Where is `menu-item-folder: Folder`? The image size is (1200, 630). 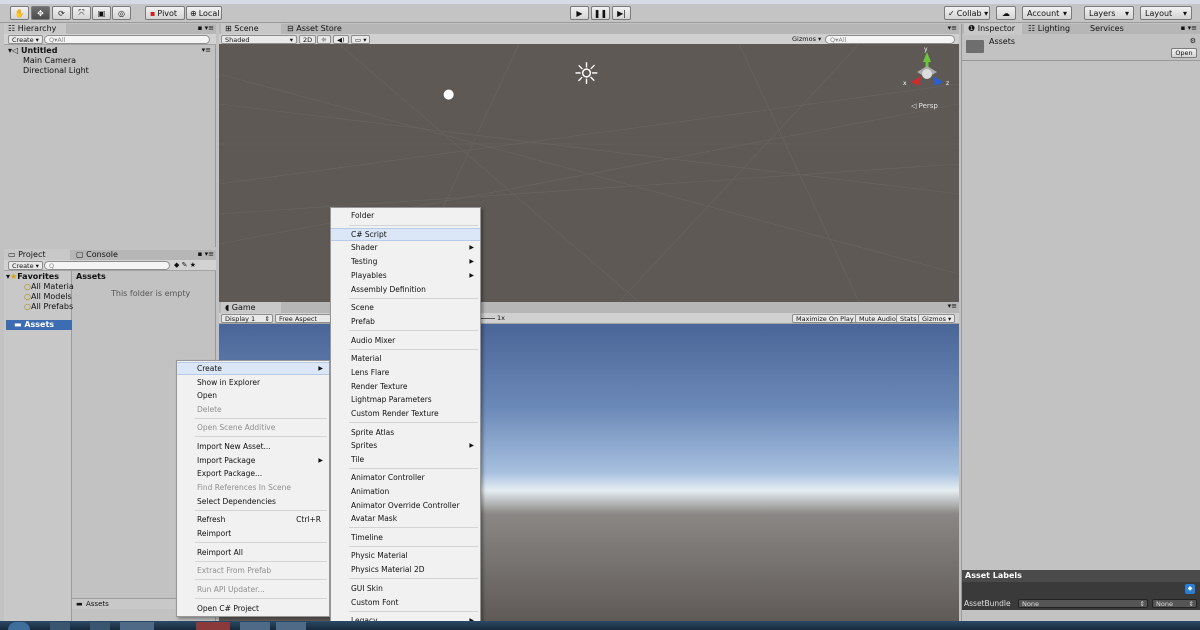 menu-item-folder: Folder is located at coordinates (405, 215).